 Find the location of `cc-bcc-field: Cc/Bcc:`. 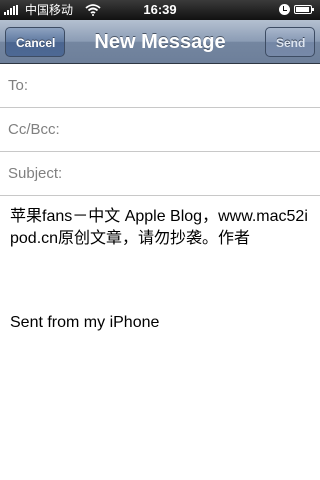

cc-bcc-field: Cc/Bcc: is located at coordinates (160, 130).